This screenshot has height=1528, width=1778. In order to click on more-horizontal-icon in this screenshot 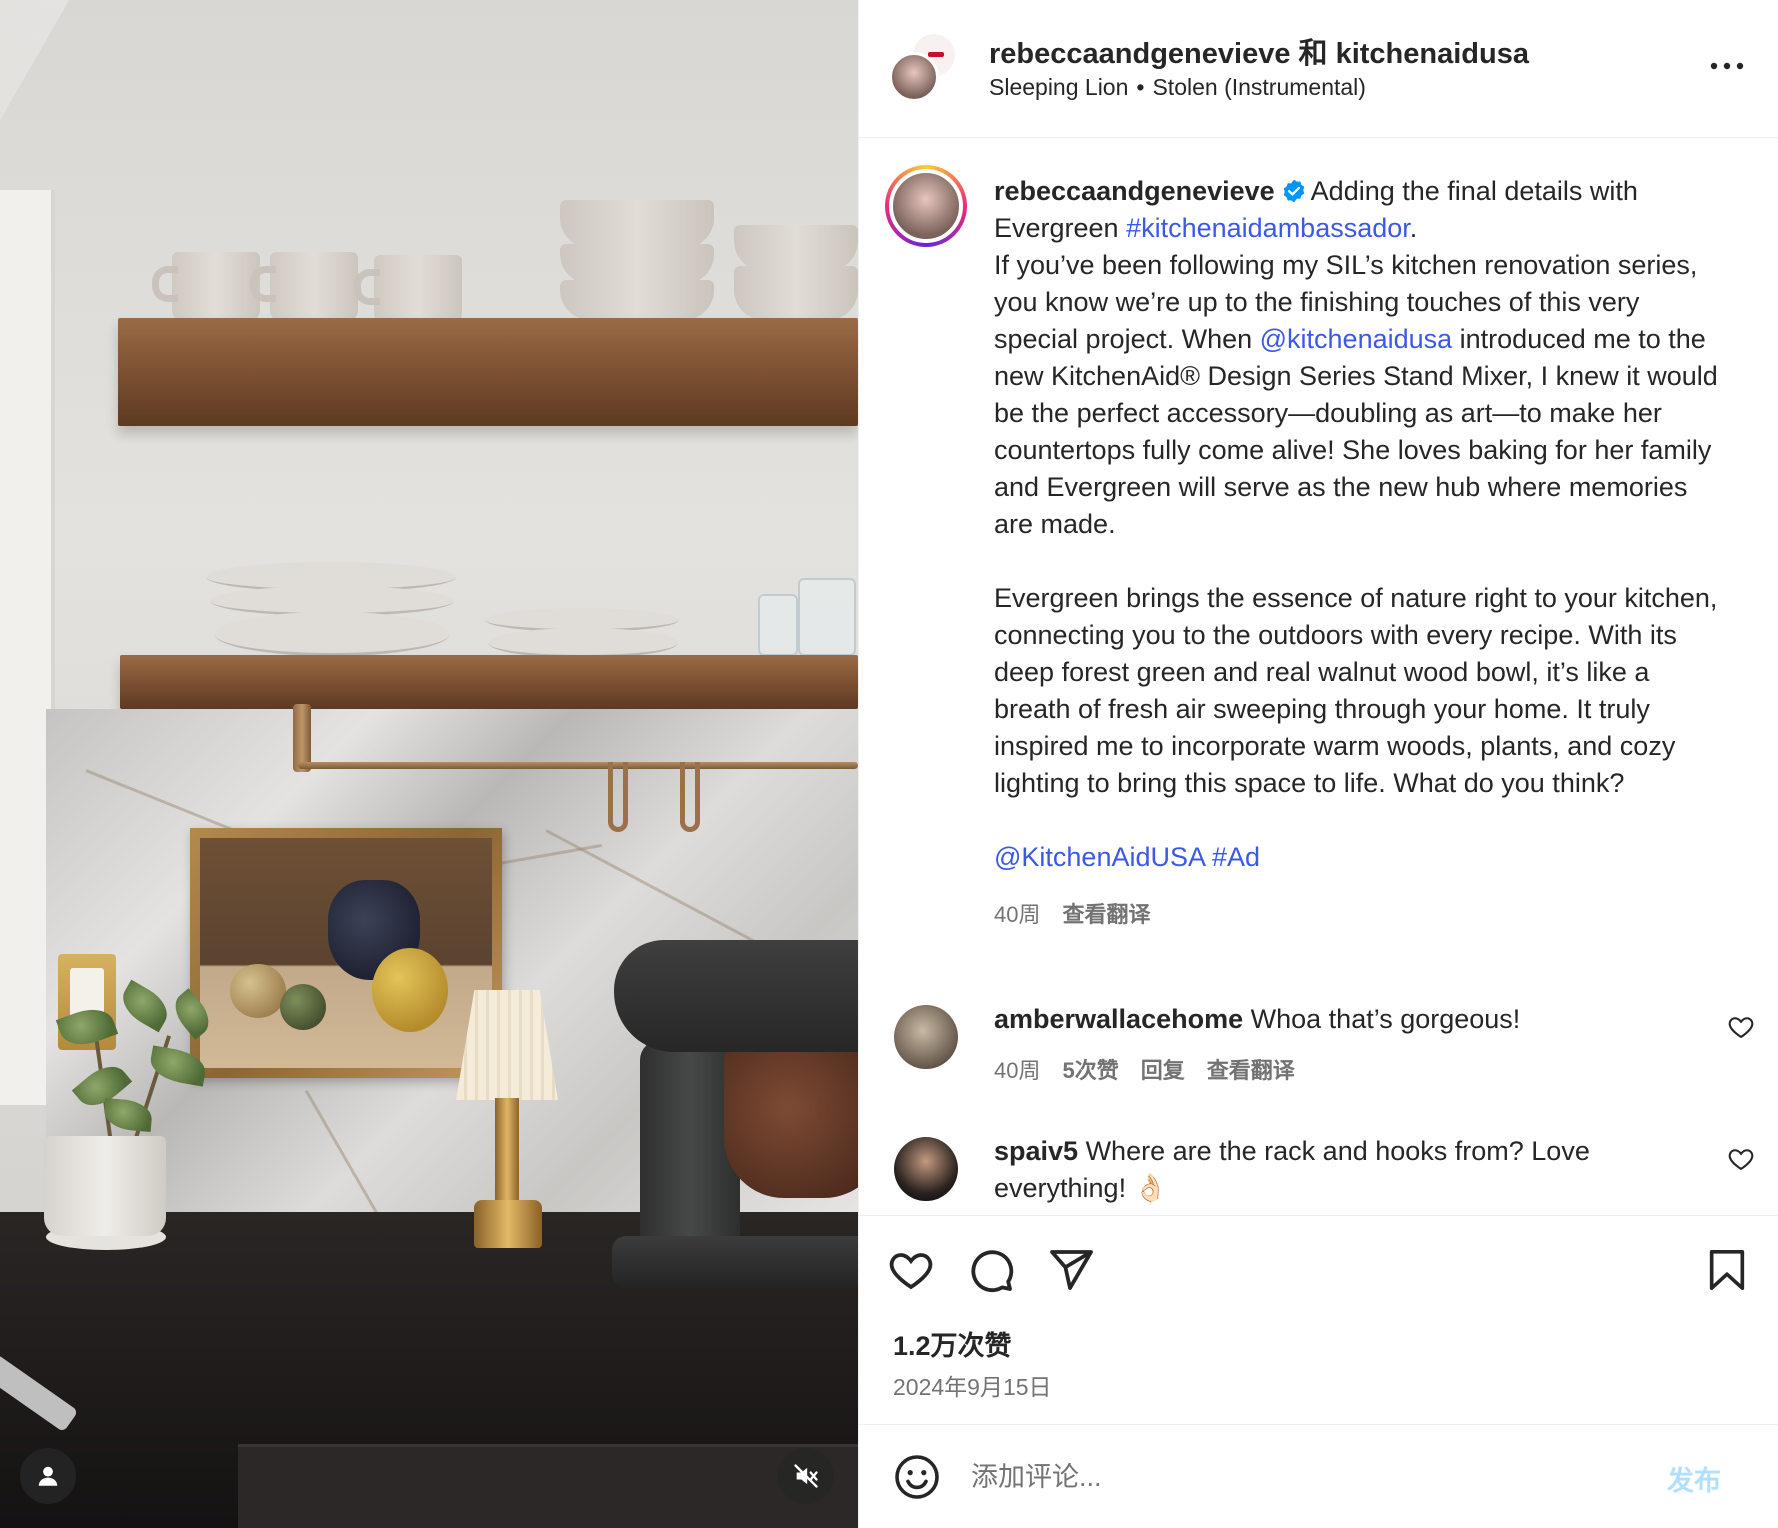, I will do `click(1727, 66)`.